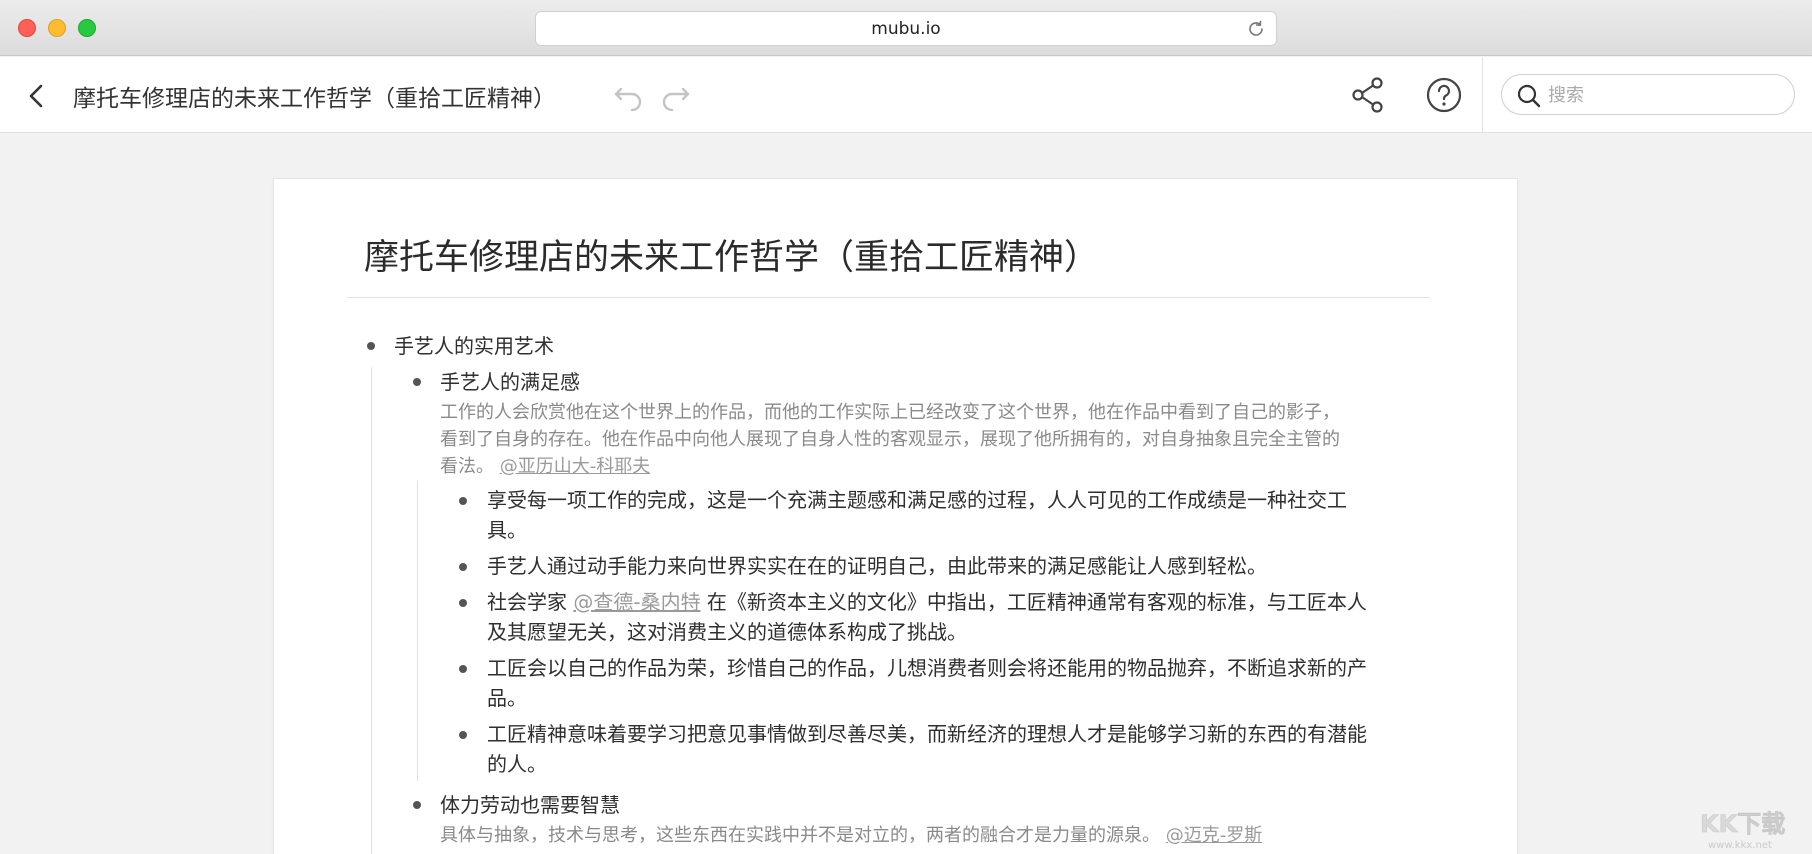  What do you see at coordinates (1256, 29) in the screenshot?
I see `reload-icon` at bounding box center [1256, 29].